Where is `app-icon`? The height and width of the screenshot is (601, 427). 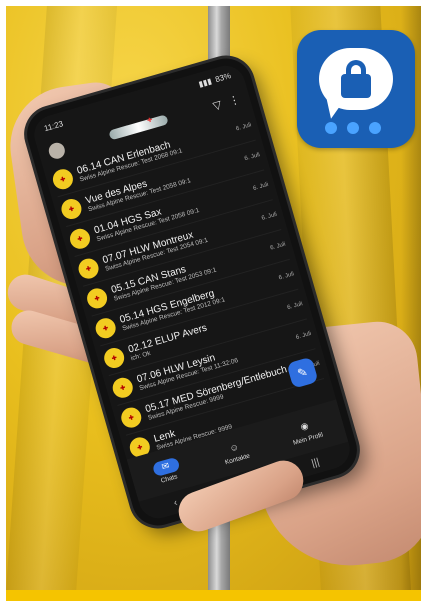
app-icon is located at coordinates (356, 89).